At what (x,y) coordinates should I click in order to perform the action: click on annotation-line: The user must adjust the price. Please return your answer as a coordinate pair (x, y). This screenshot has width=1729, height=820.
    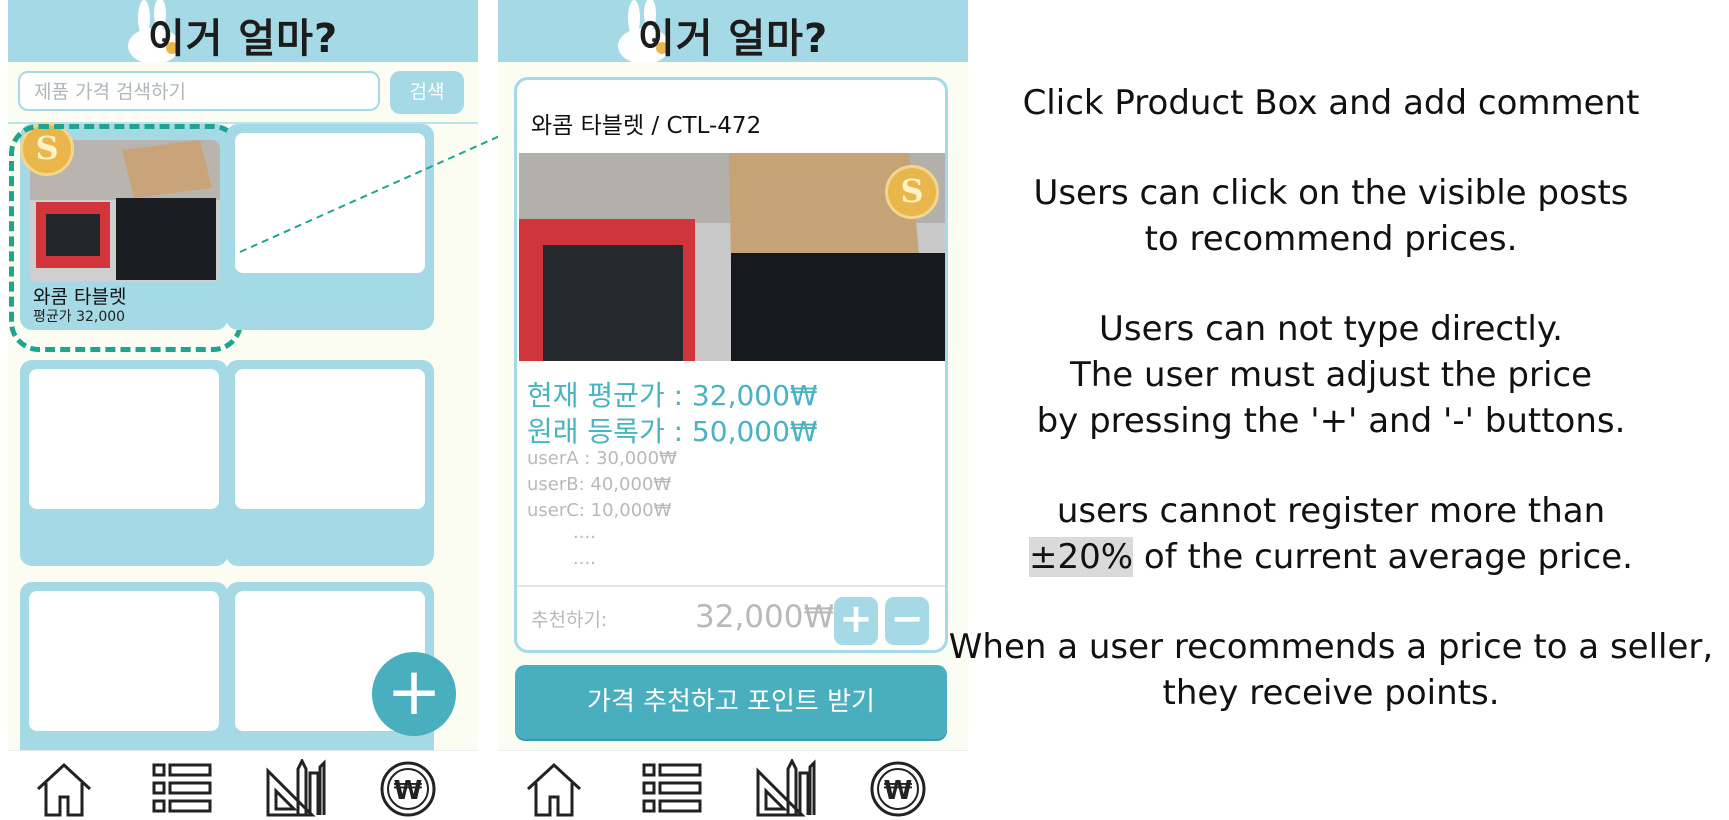
    Looking at the image, I should click on (1331, 375).